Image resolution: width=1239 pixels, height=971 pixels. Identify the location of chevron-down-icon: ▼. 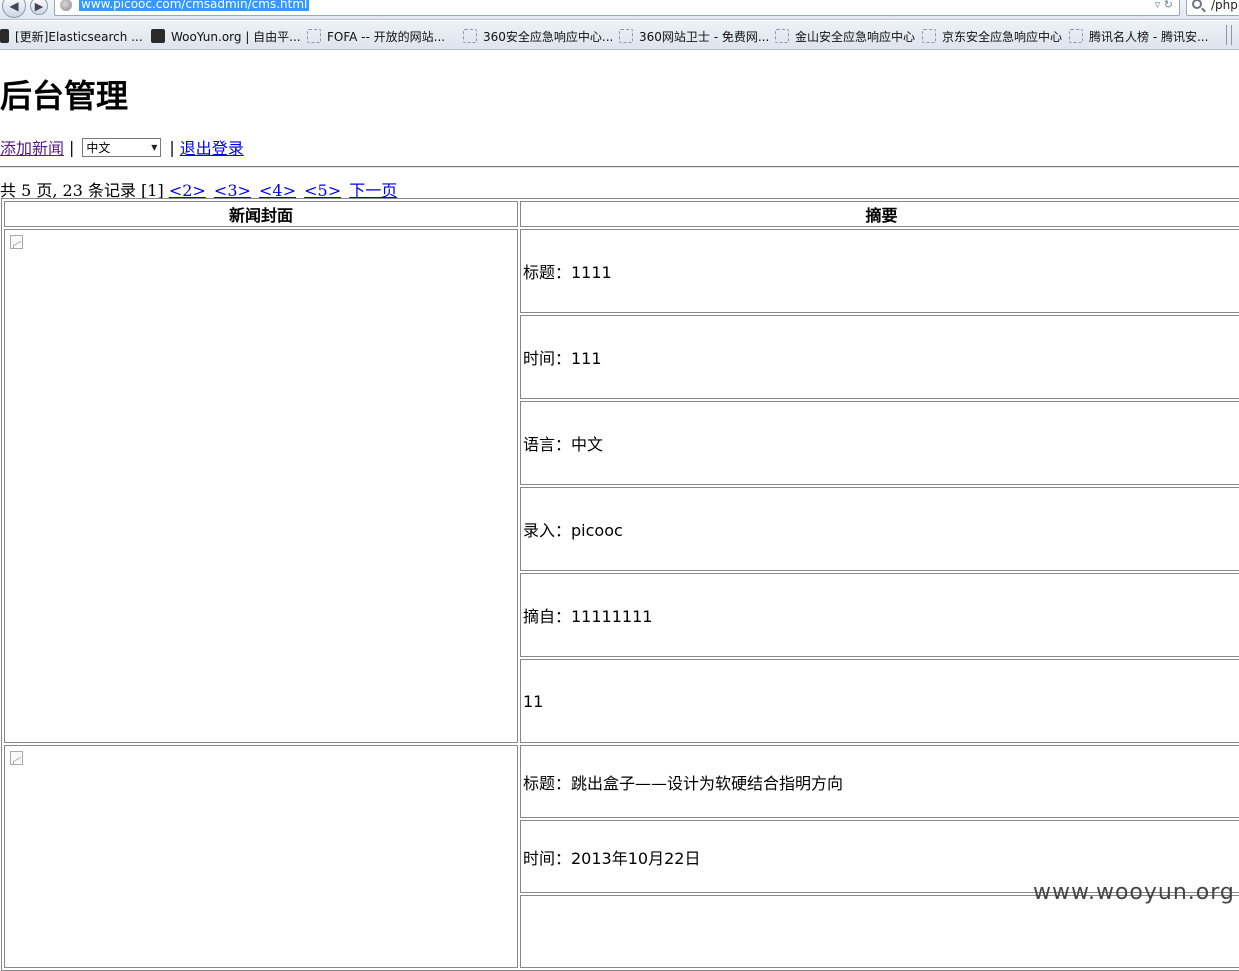
(154, 147).